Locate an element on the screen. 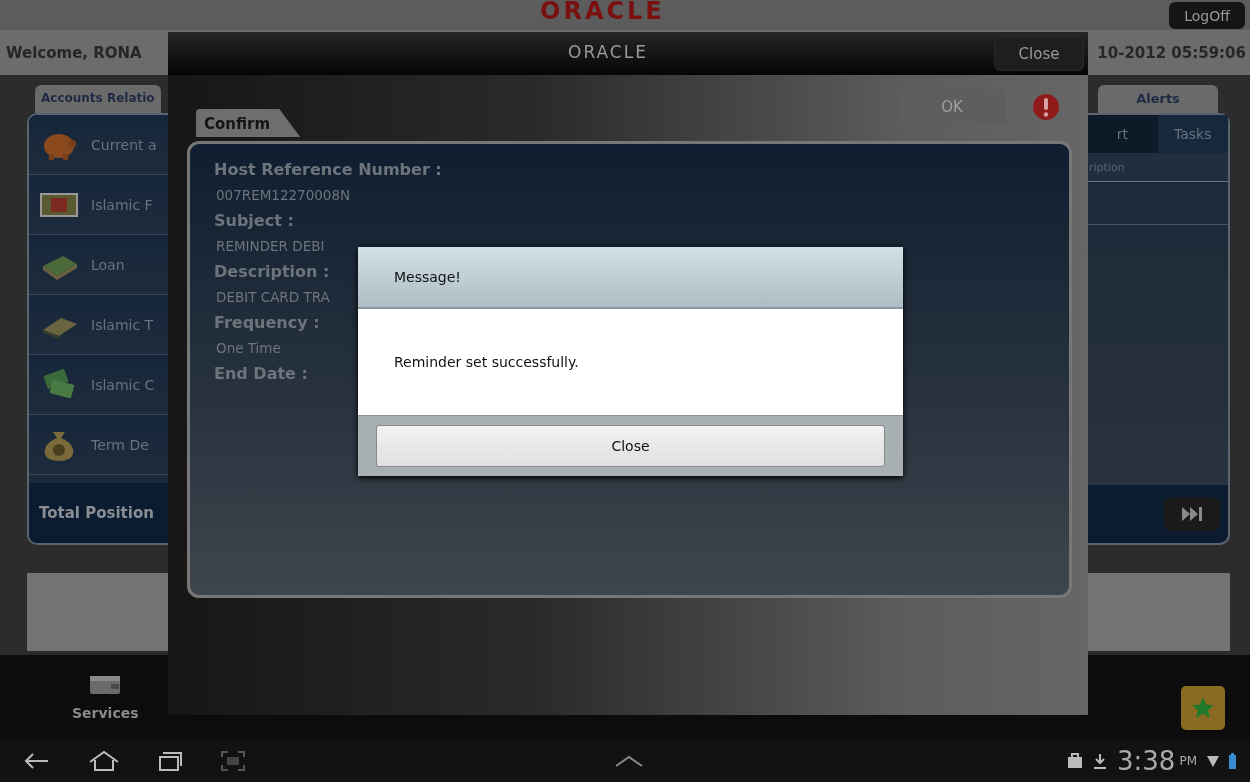 The image size is (1250, 782). alerts-tab: Alerts is located at coordinates (1158, 99).